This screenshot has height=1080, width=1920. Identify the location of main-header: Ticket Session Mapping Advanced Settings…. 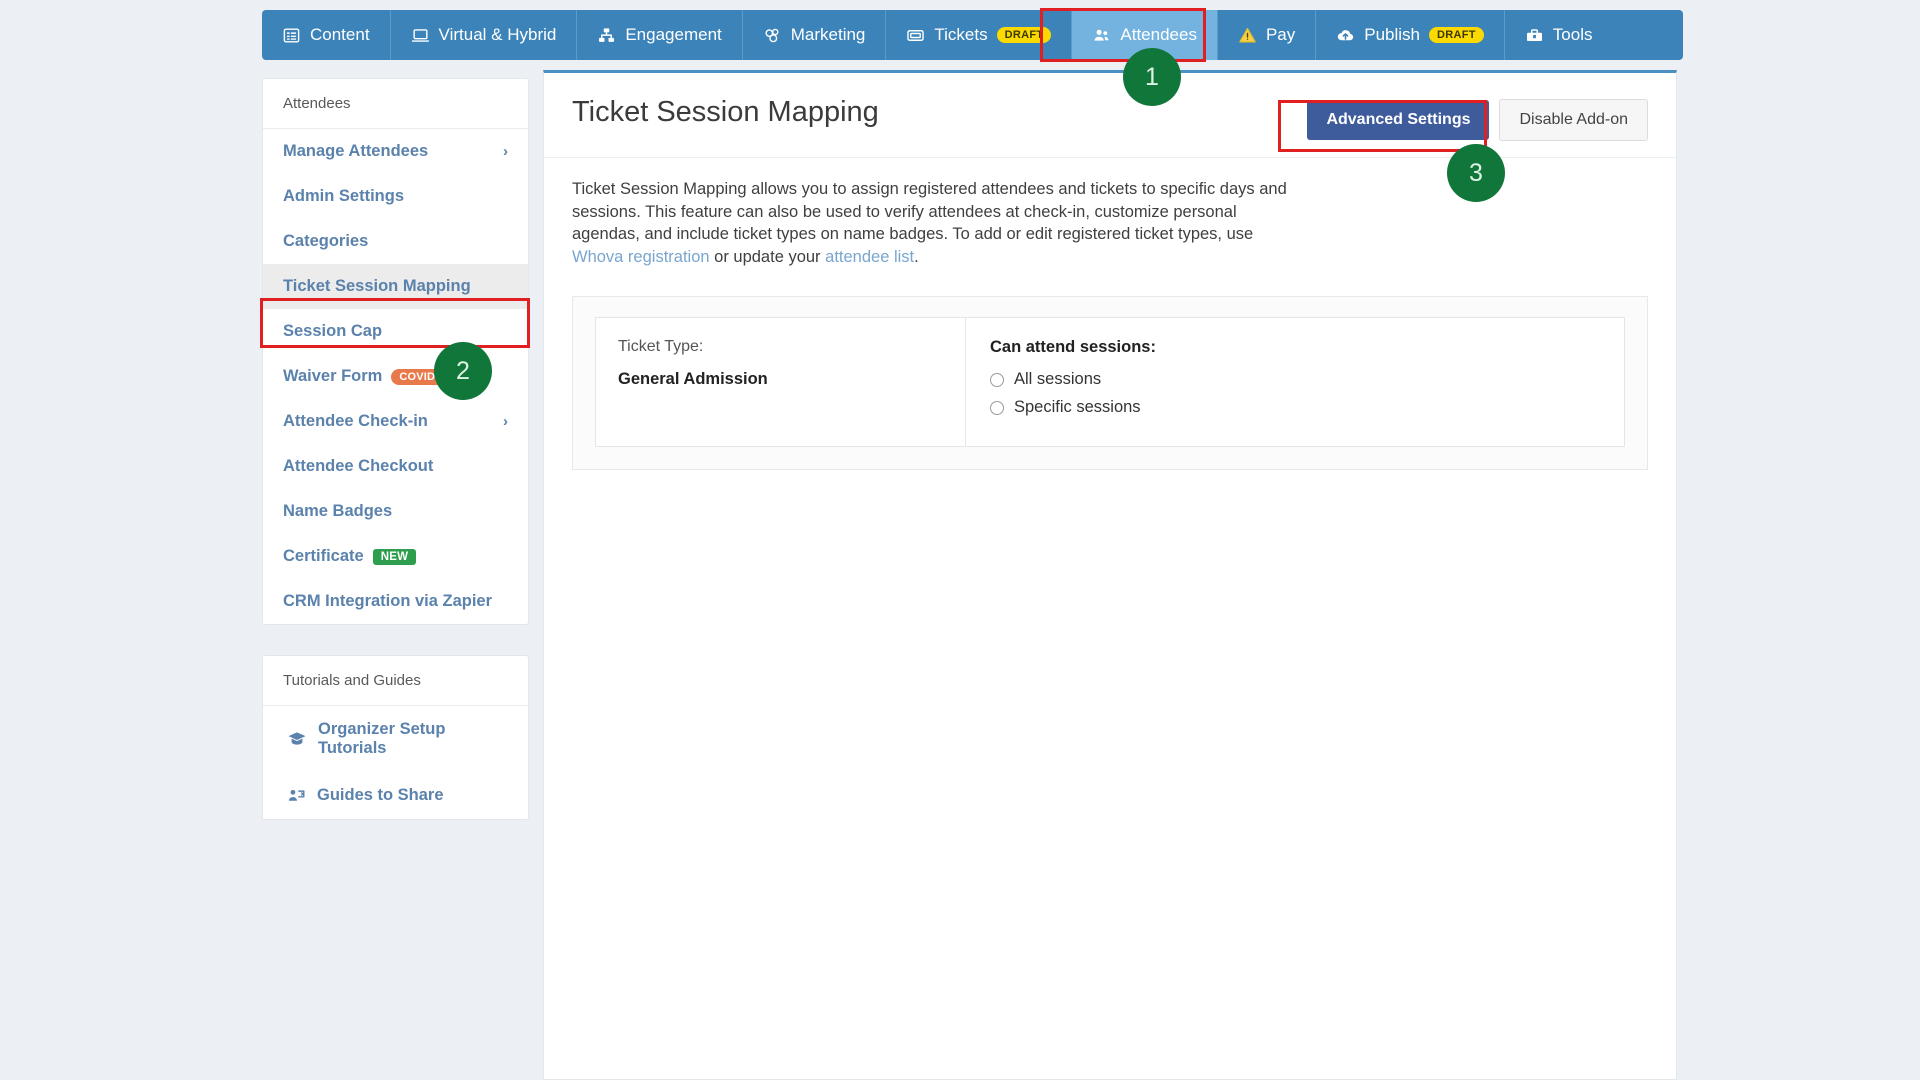
(1110, 115).